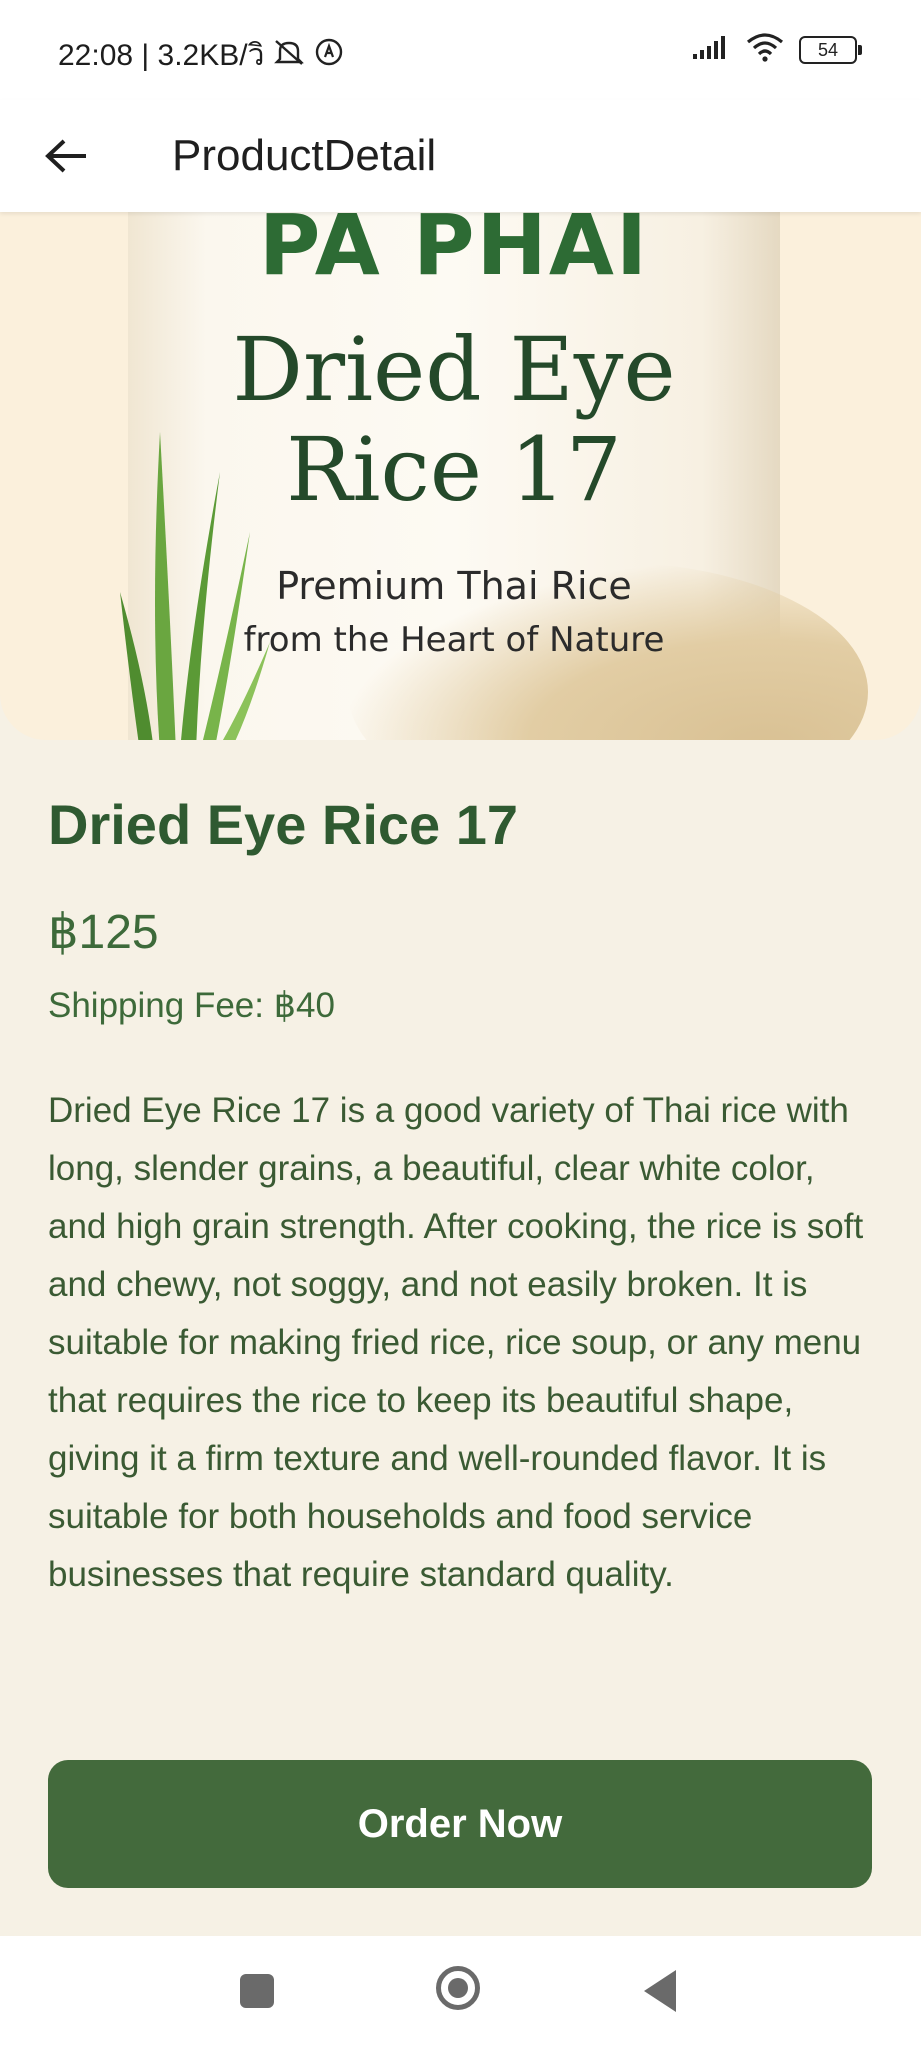 Image resolution: width=921 pixels, height=2048 pixels. Describe the element at coordinates (161, 55) in the screenshot. I see `status-time-speed: 22:08 | 3.2KB/วิ` at that location.